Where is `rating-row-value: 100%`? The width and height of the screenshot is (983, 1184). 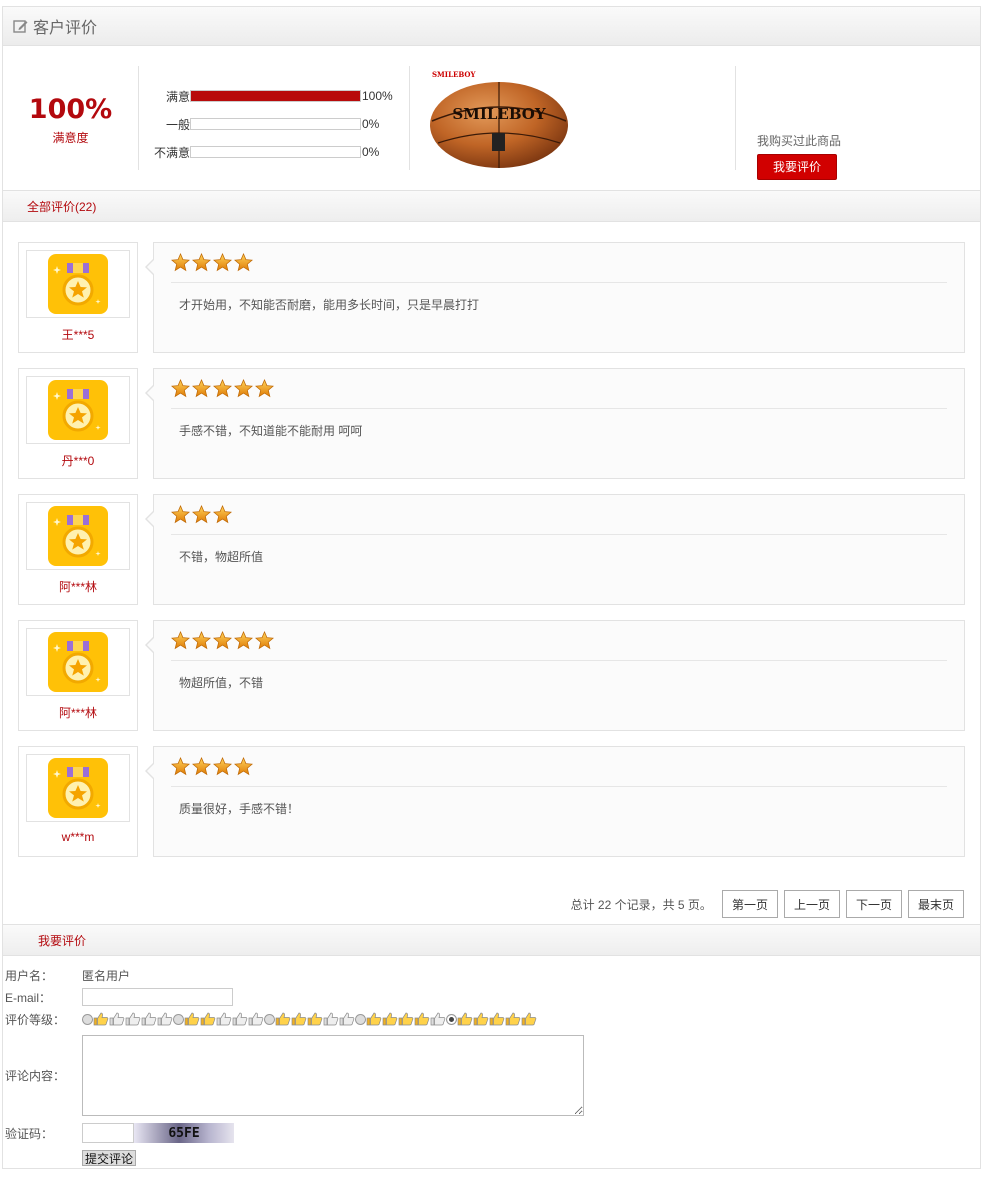
rating-row-value: 100% is located at coordinates (377, 96).